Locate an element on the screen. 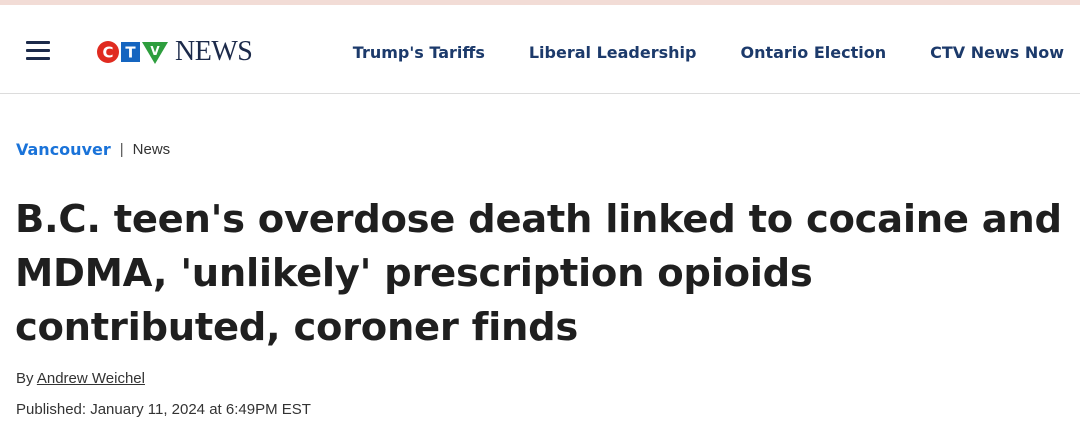 This screenshot has width=1080, height=438. logo-wordmark: NEWS is located at coordinates (214, 51).